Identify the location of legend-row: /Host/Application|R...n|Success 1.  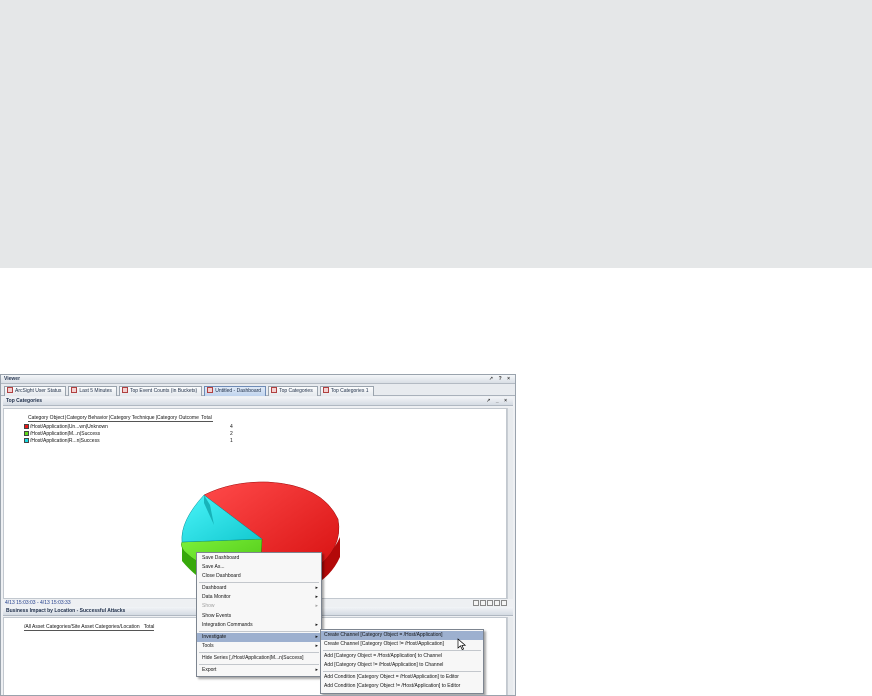
(129, 441).